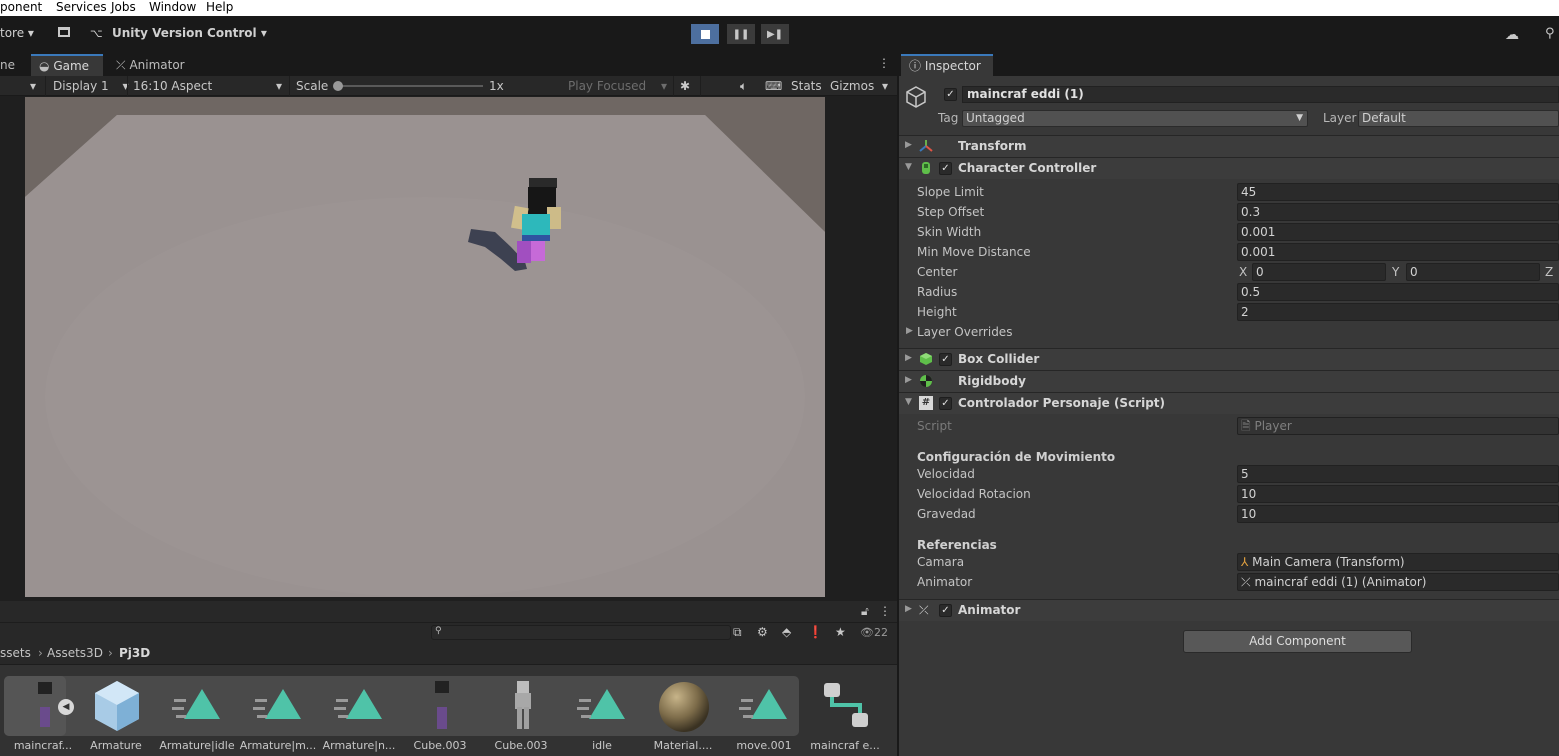 This screenshot has width=1559, height=756. What do you see at coordinates (1297, 641) in the screenshot?
I see `add-component-button: Add Component` at bounding box center [1297, 641].